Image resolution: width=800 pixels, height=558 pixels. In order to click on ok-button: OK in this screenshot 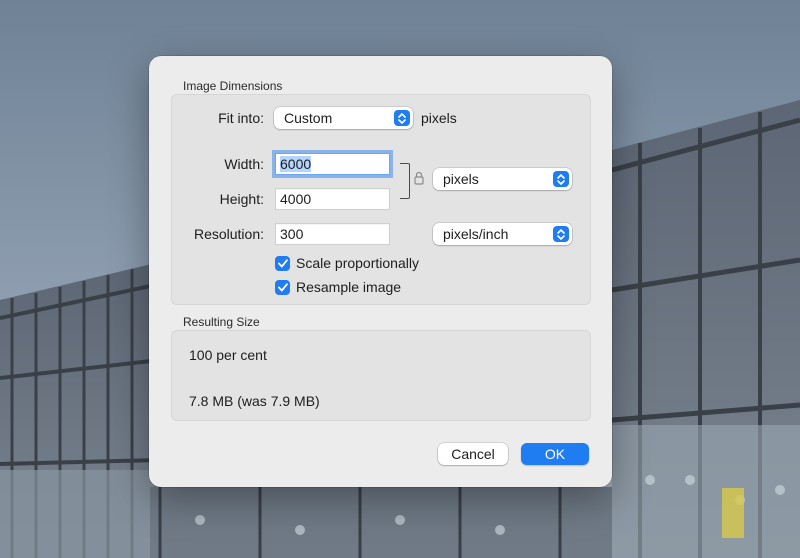, I will do `click(555, 454)`.